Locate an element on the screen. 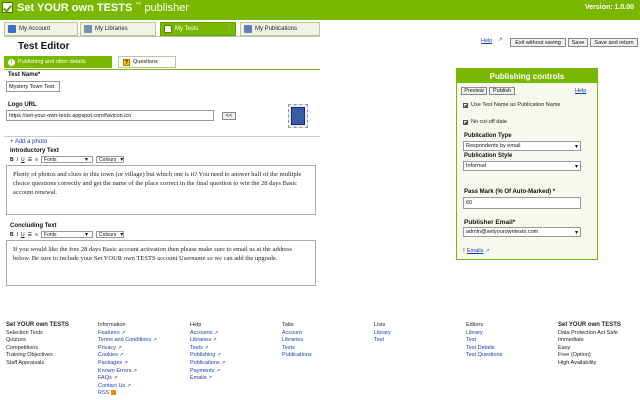 The width and height of the screenshot is (640, 400). footer-link: Training Objectives is located at coordinates (37, 356).